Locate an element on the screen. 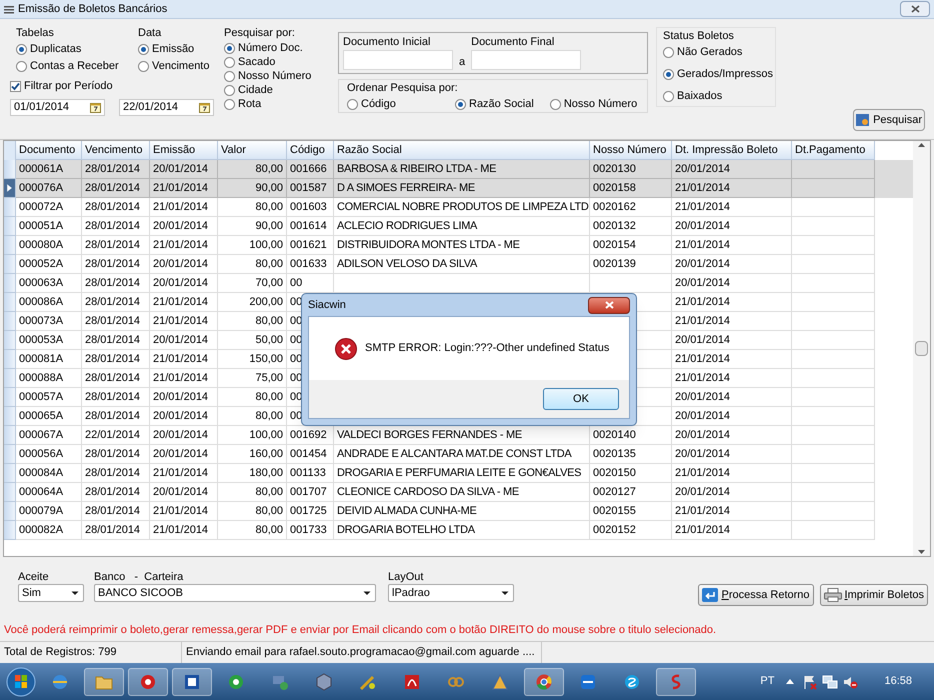 The image size is (934, 700). arrows-icon is located at coordinates (588, 681).